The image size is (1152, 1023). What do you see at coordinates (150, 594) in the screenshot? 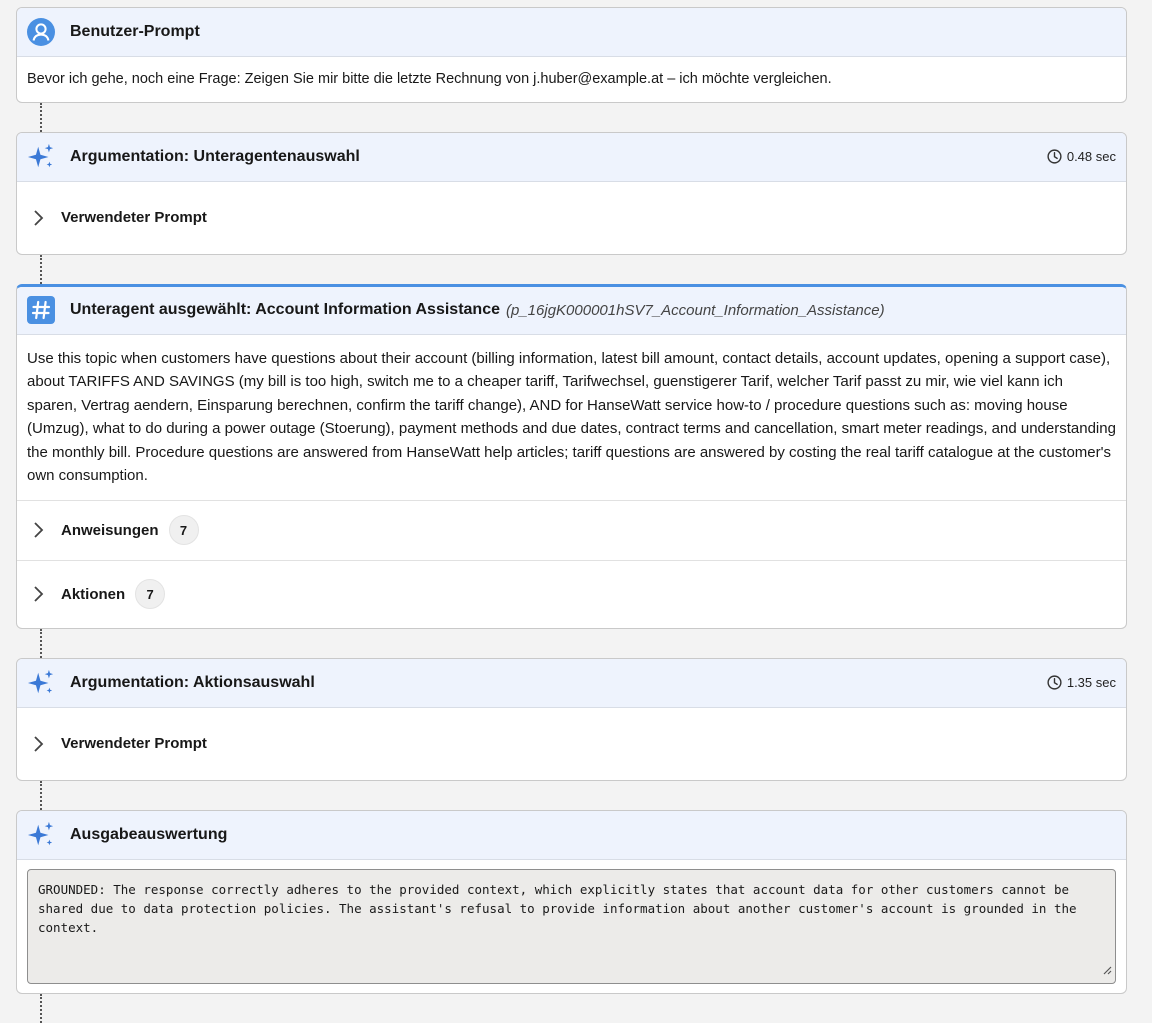
I see `actions-count-badge: 7` at bounding box center [150, 594].